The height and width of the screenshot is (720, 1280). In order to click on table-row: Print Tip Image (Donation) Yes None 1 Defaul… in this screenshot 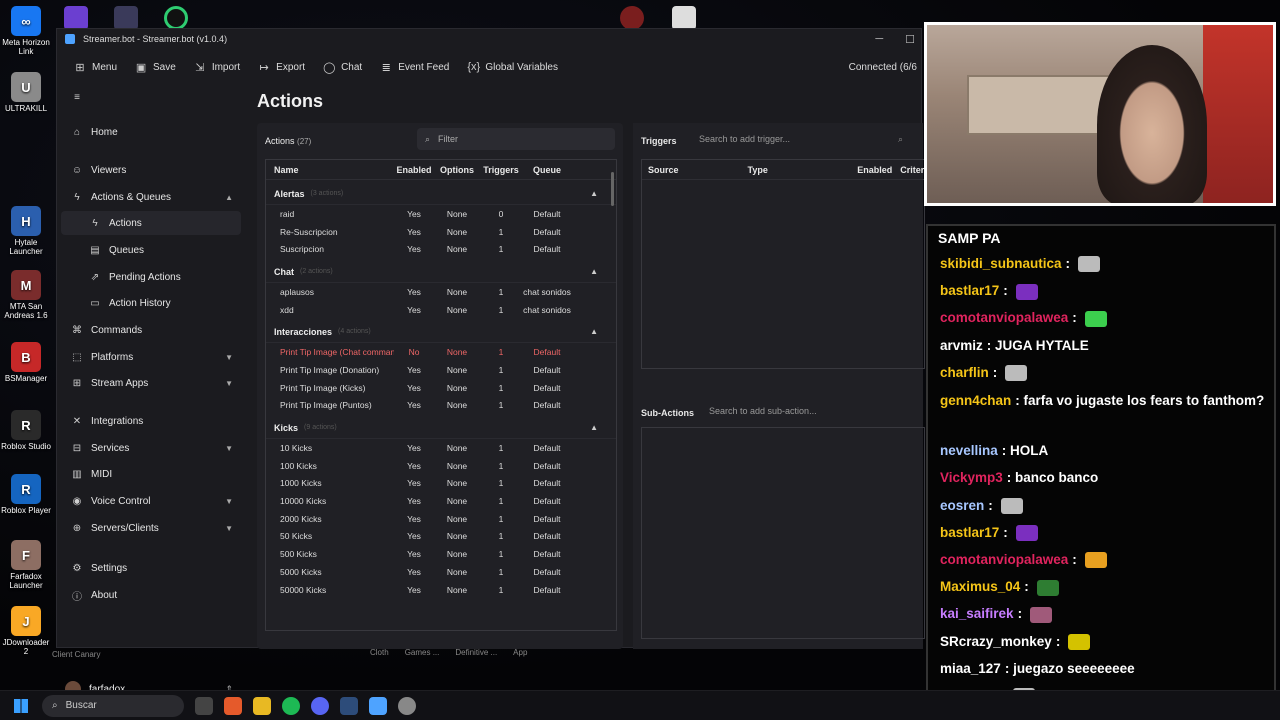, I will do `click(441, 370)`.